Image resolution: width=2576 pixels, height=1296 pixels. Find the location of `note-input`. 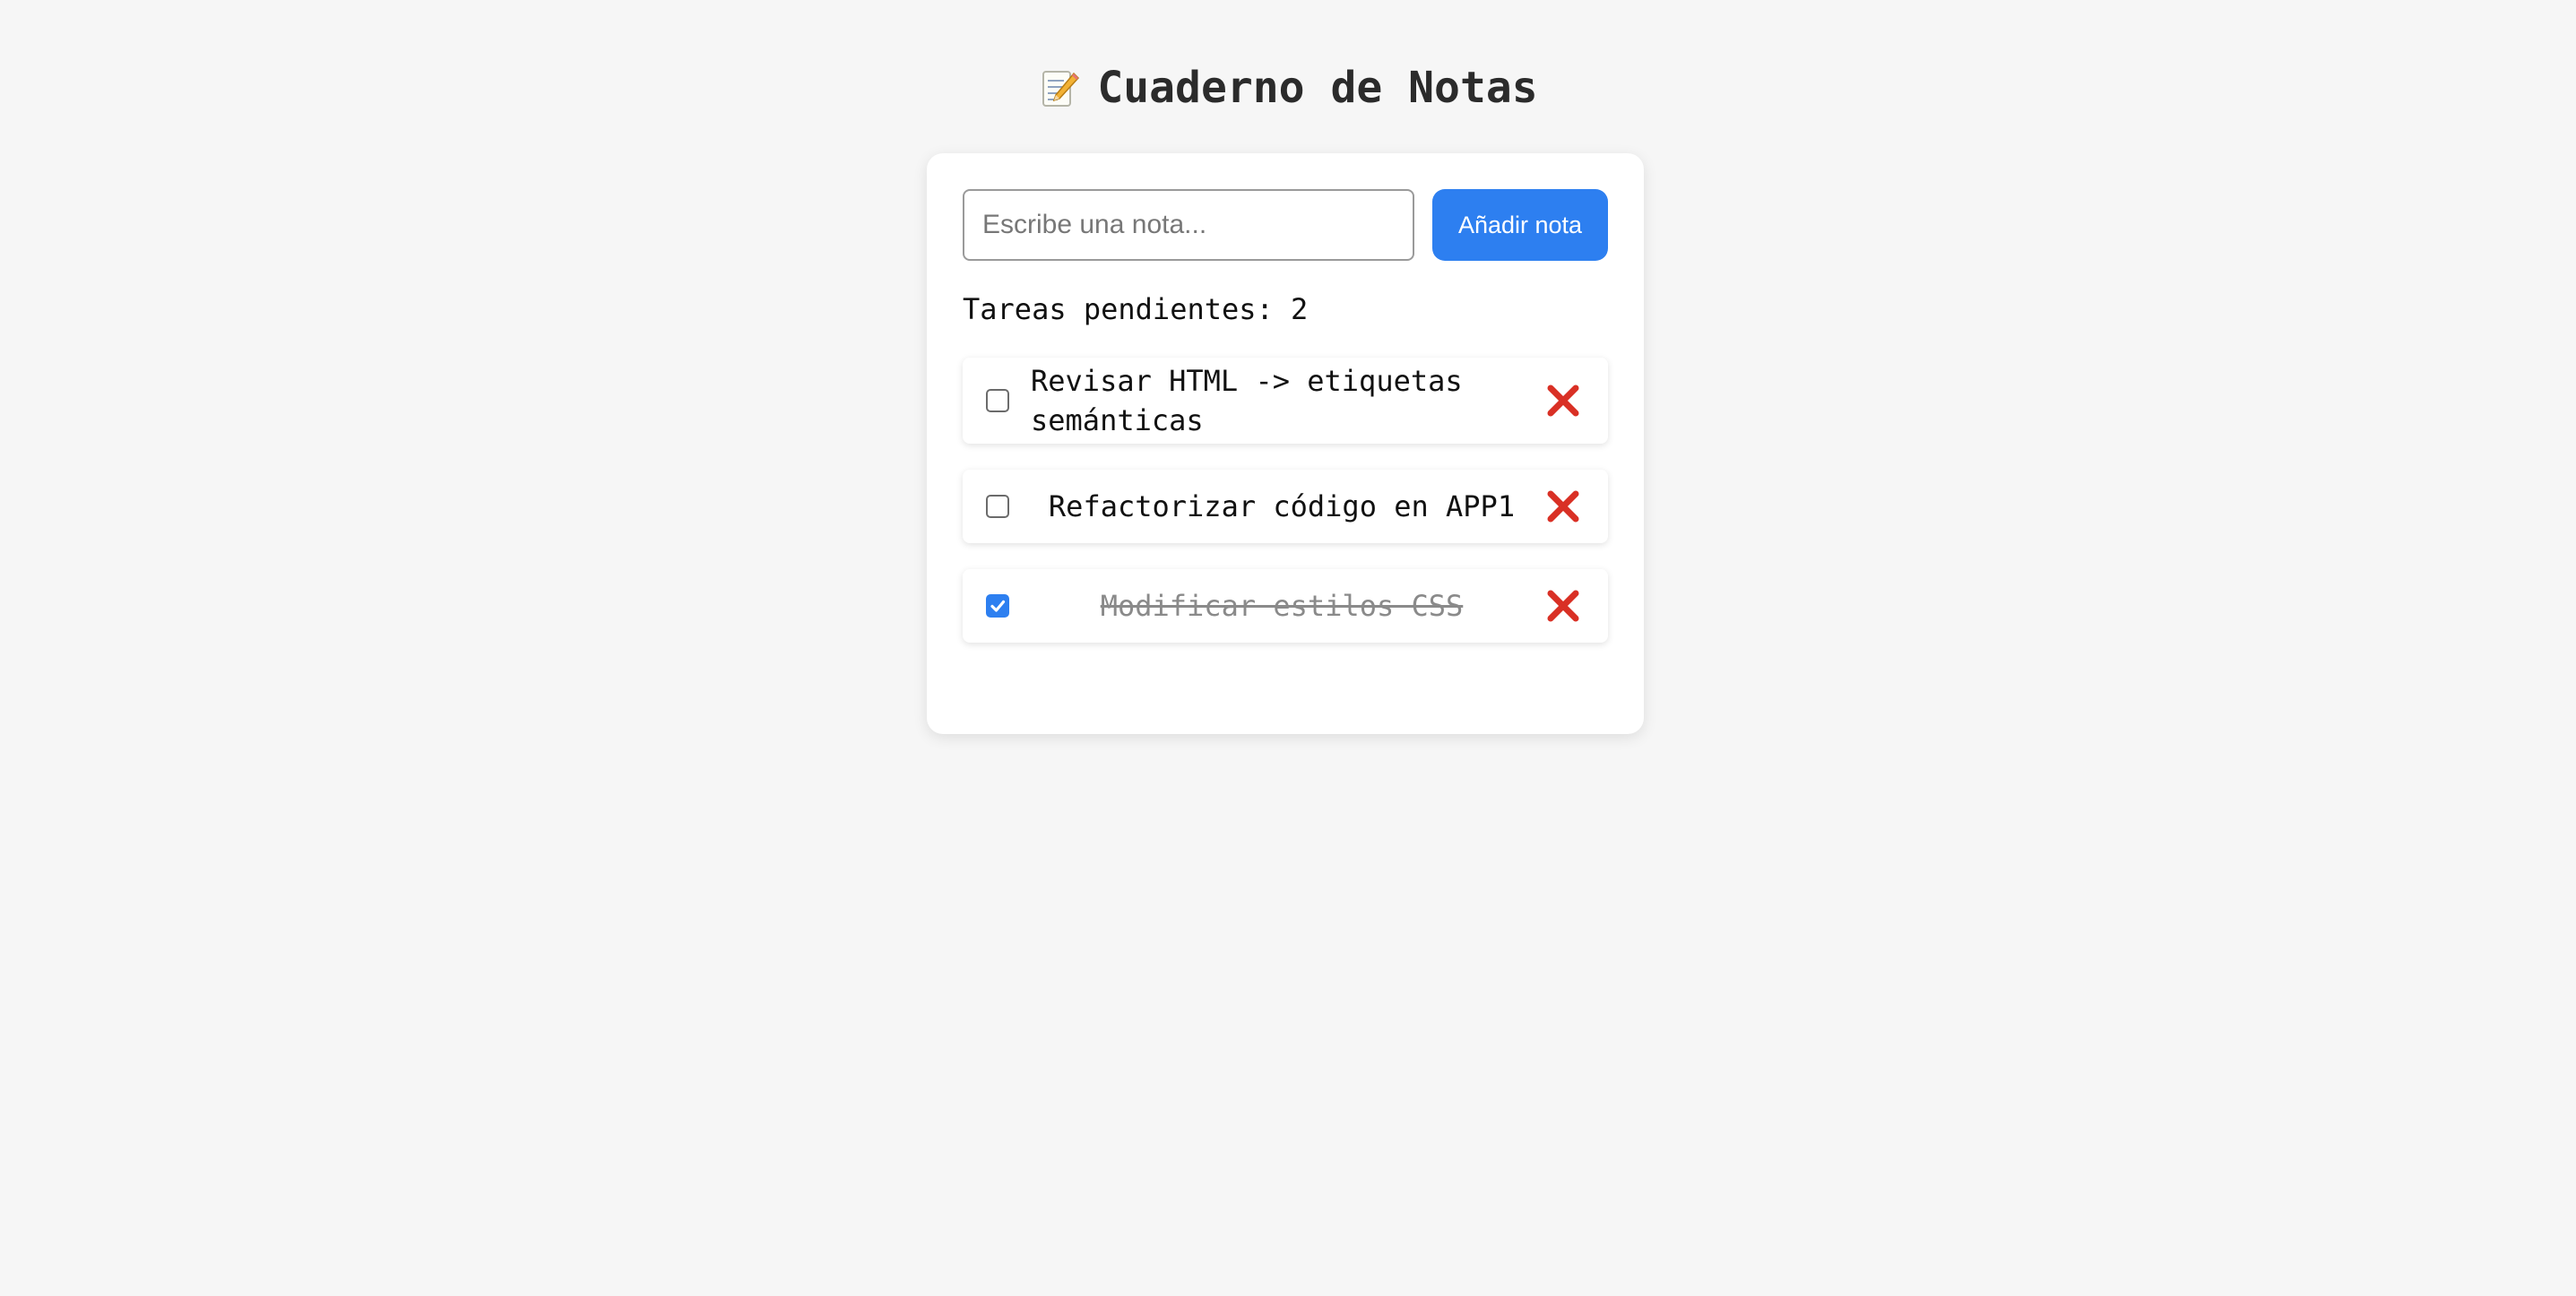

note-input is located at coordinates (1188, 225).